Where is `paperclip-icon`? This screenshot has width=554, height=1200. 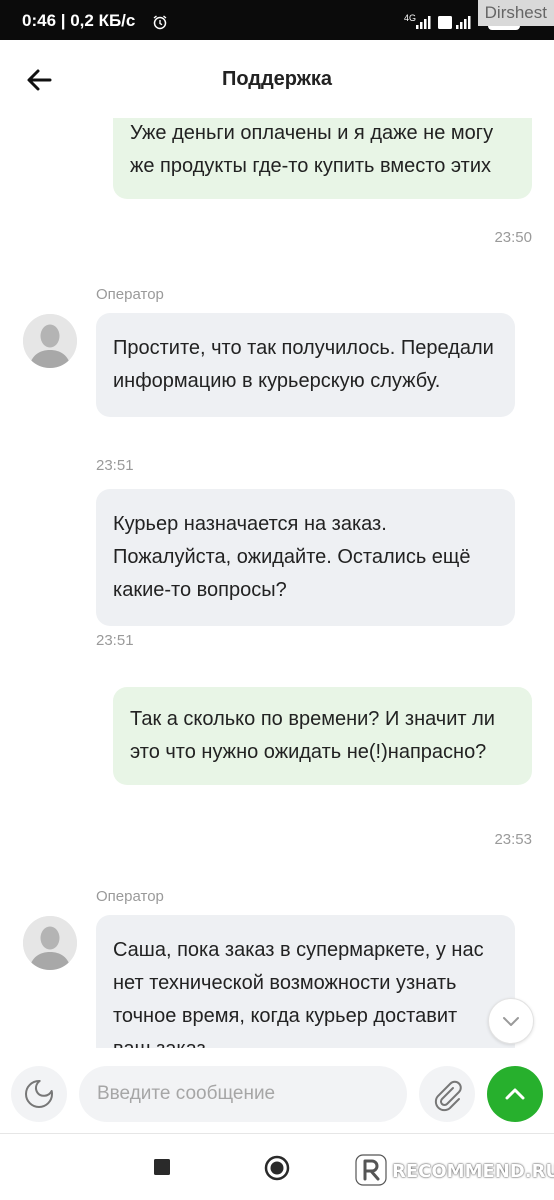
paperclip-icon is located at coordinates (448, 1096).